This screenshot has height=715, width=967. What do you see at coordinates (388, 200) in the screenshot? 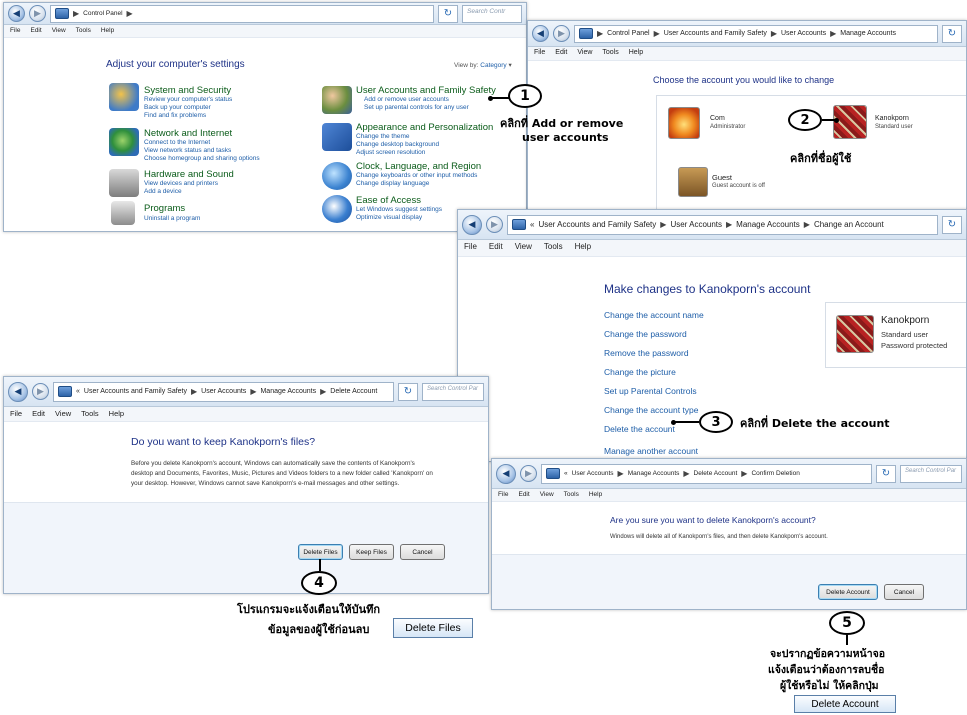
I see `category-title: Ease of Access` at bounding box center [388, 200].